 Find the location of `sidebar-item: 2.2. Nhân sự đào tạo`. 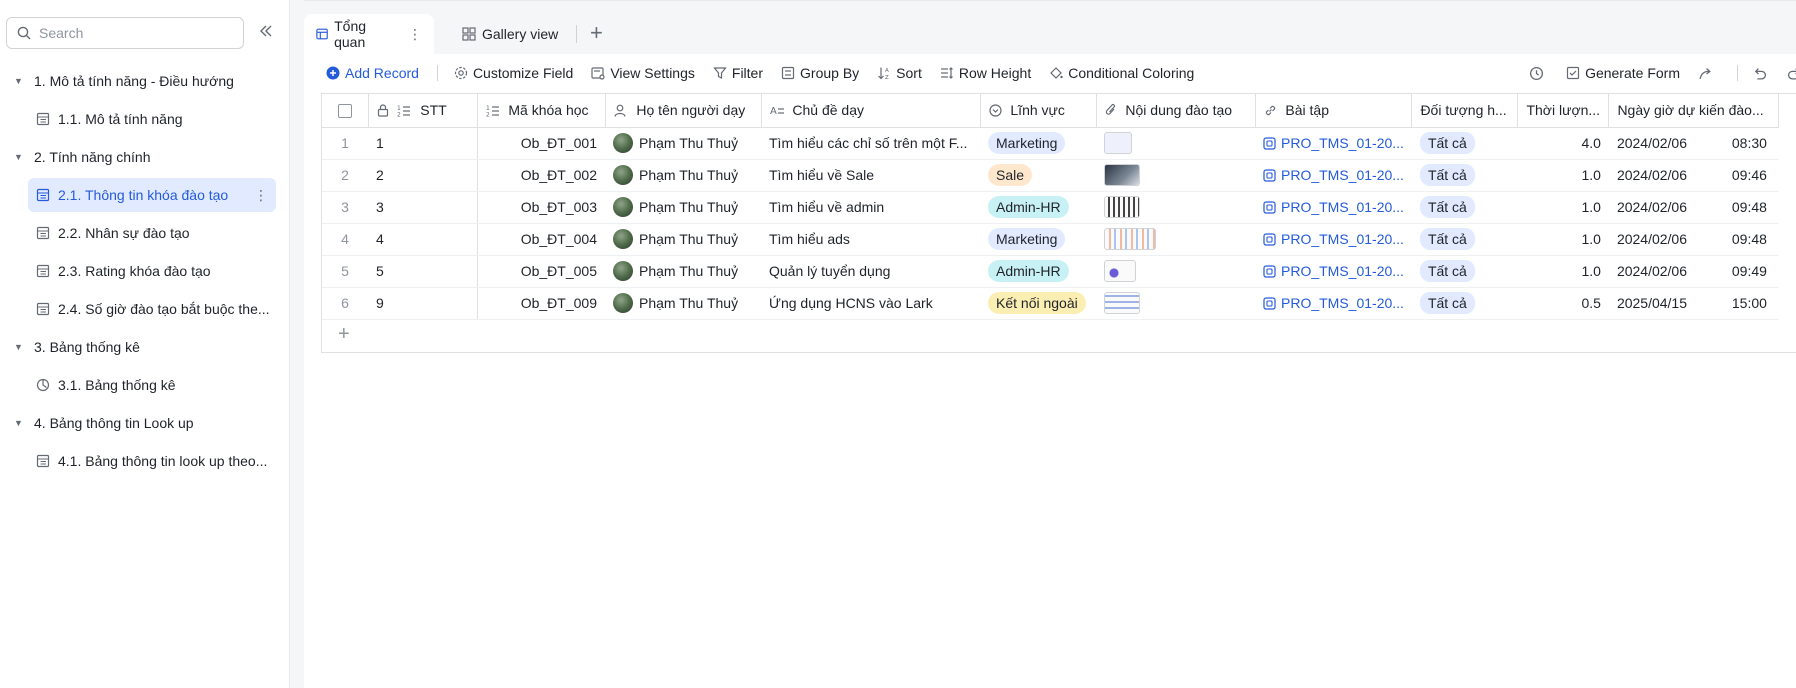

sidebar-item: 2.2. Nhân sự đào tạo is located at coordinates (152, 233).